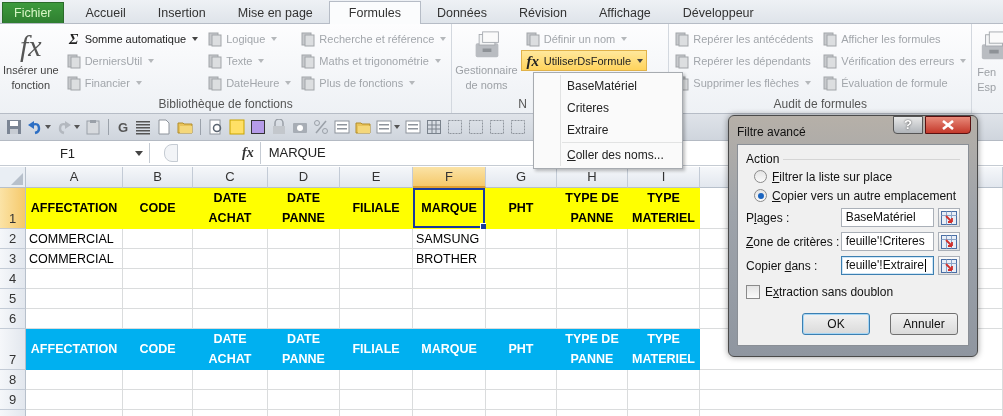 This screenshot has width=1003, height=416. What do you see at coordinates (771, 132) in the screenshot?
I see `dialog-title: Filtre avancé` at bounding box center [771, 132].